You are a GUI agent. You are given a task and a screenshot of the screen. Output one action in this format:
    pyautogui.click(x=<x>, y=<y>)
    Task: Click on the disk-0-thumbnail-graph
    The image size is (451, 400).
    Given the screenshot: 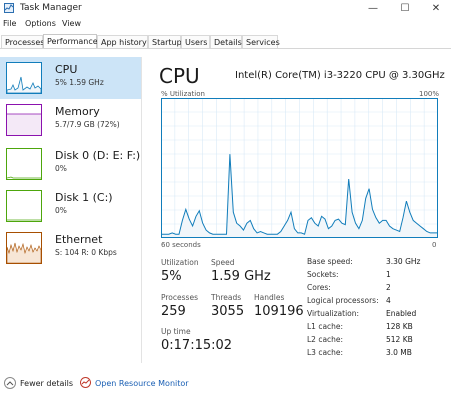 What is the action you would take?
    pyautogui.click(x=24, y=164)
    